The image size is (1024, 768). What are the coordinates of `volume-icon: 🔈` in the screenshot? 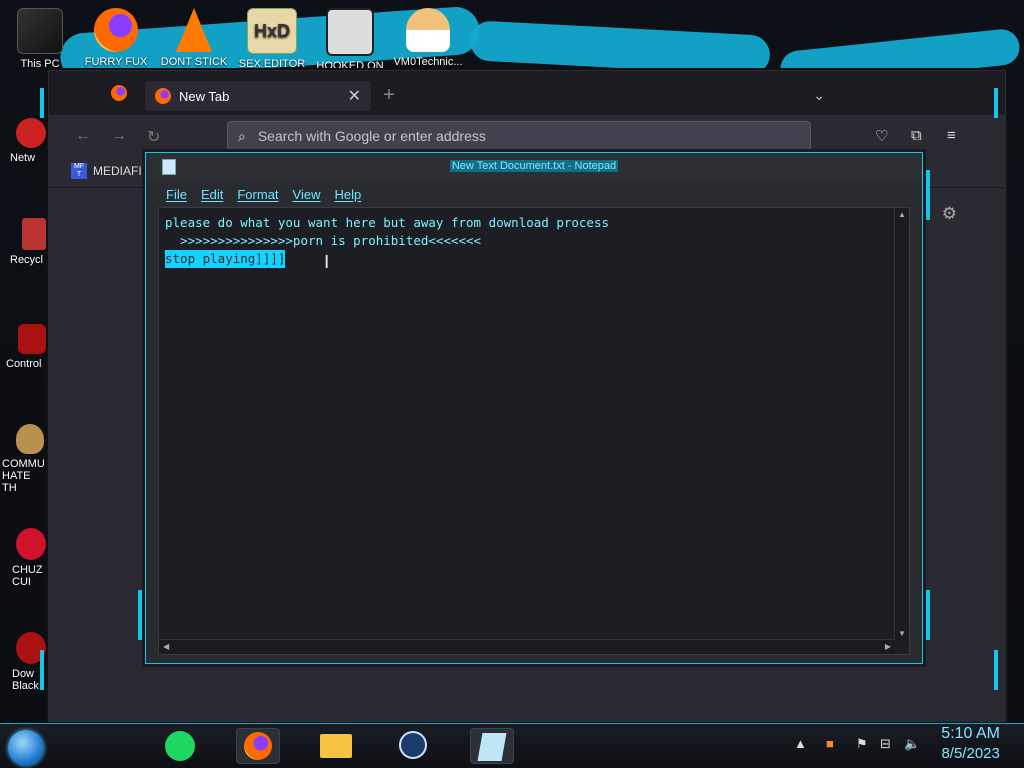 It's located at (912, 744).